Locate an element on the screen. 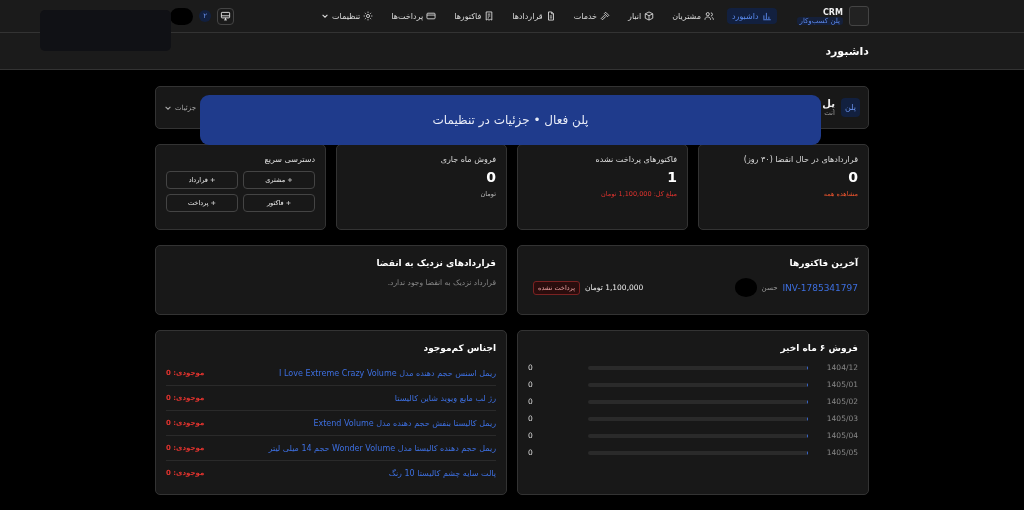 This screenshot has height=510, width=1024. logo-icon is located at coordinates (859, 16).